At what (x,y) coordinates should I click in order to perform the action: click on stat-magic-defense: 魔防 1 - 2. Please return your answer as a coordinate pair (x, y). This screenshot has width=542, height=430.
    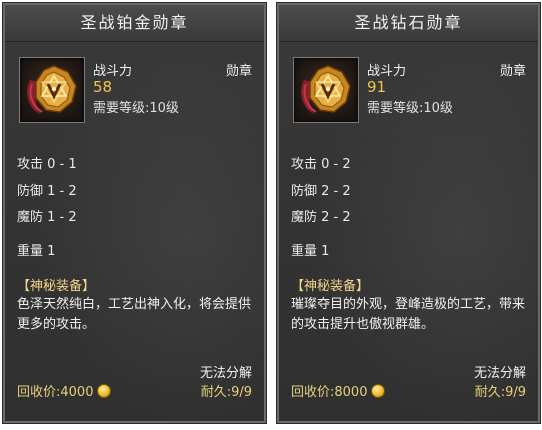
    Looking at the image, I should click on (47, 217).